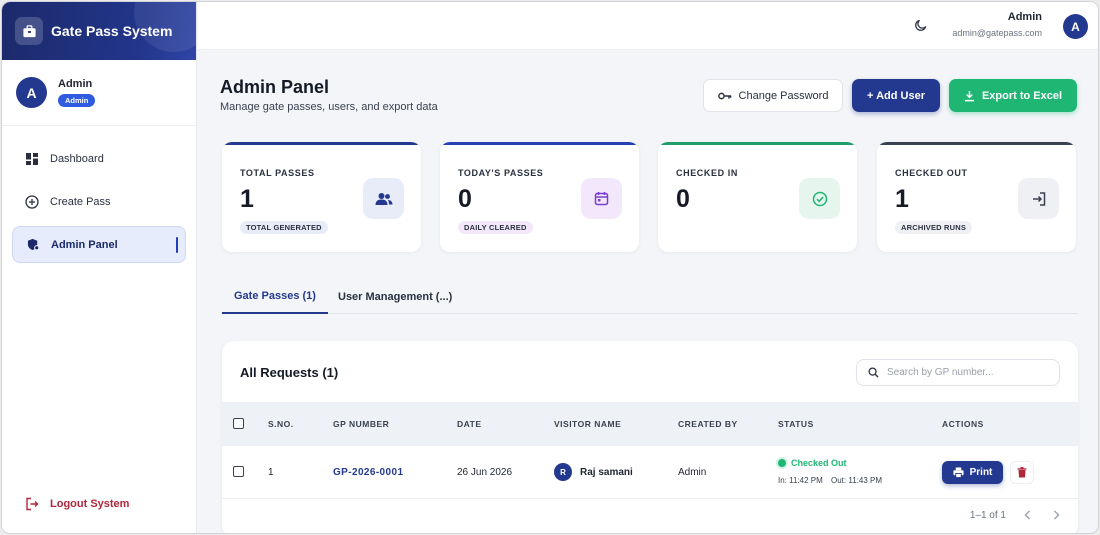  I want to click on add-user-button: + Add User, so click(896, 95).